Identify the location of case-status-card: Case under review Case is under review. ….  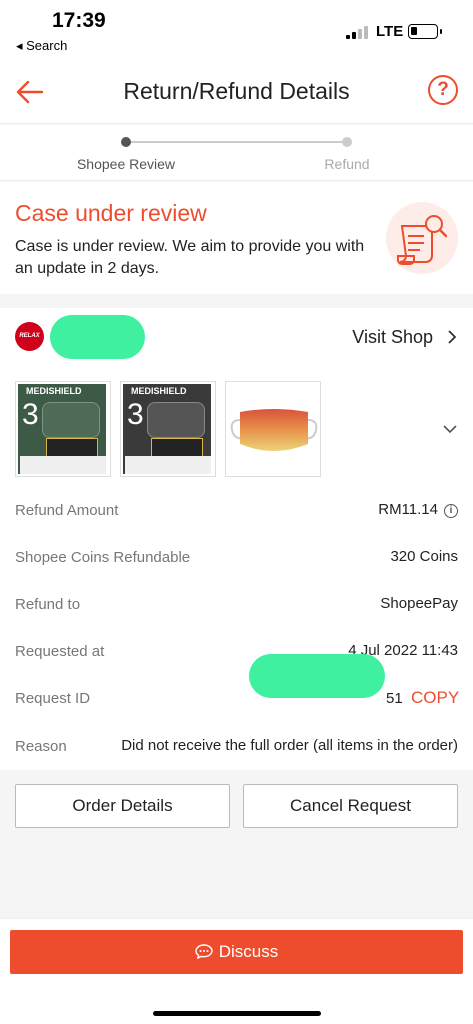
(236, 238).